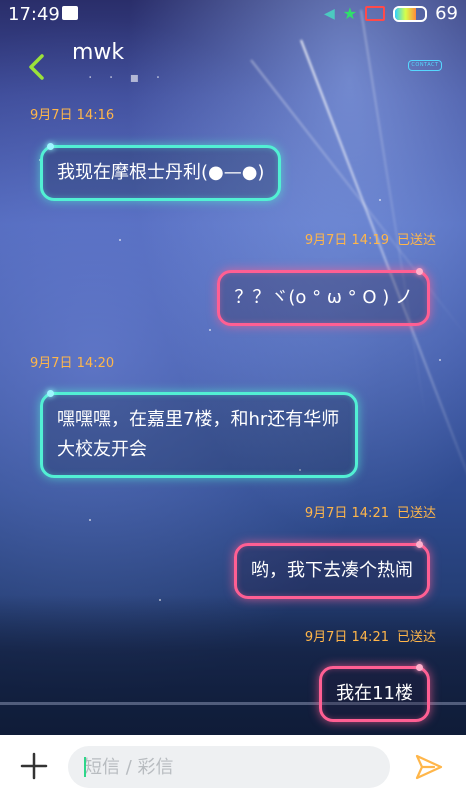 Image resolution: width=466 pixels, height=800 pixels. What do you see at coordinates (425, 65) in the screenshot?
I see `contact-button: CONTACT` at bounding box center [425, 65].